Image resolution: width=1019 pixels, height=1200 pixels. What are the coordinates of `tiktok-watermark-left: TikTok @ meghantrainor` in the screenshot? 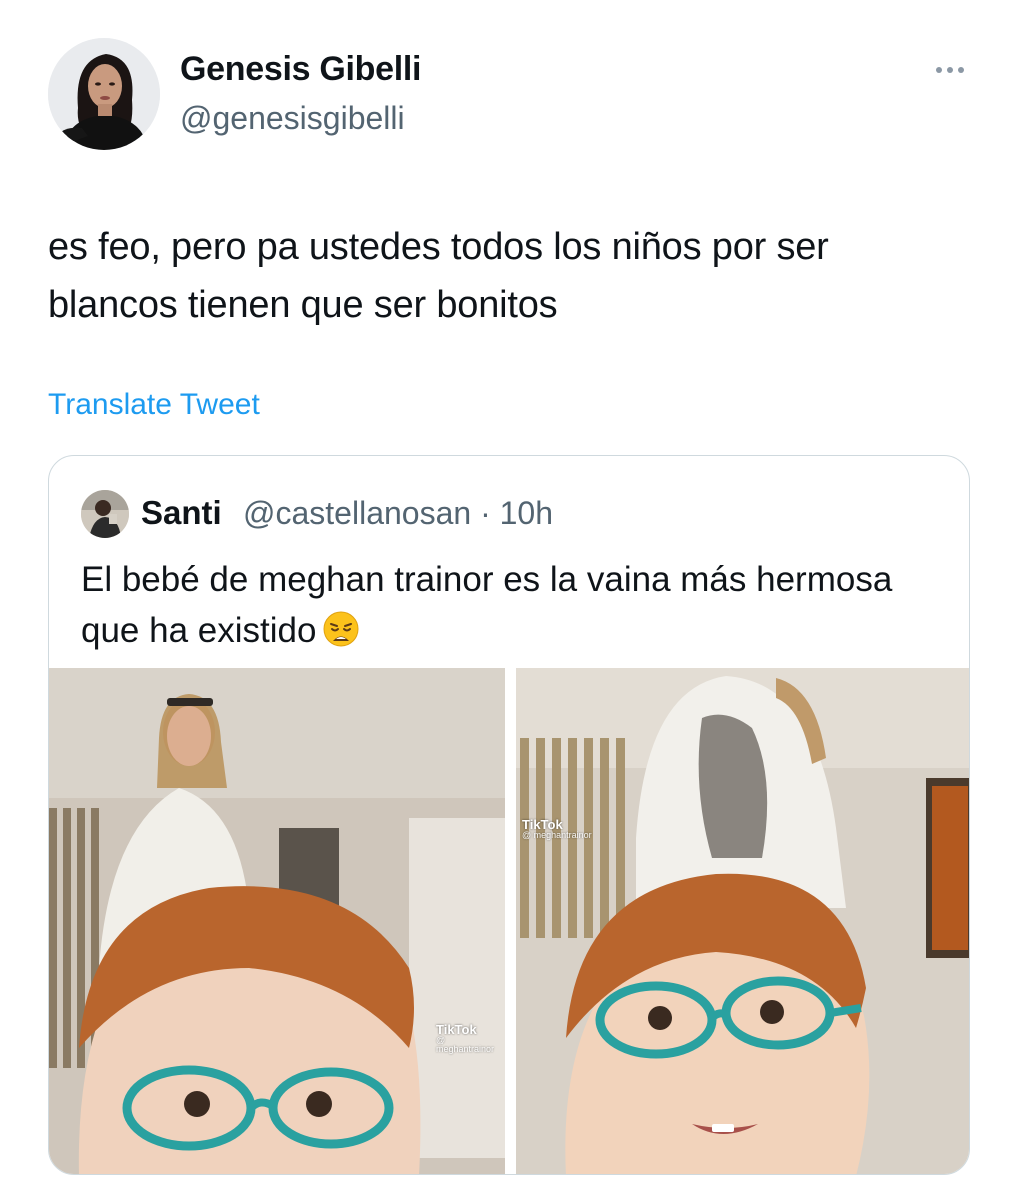 It's located at (470, 1038).